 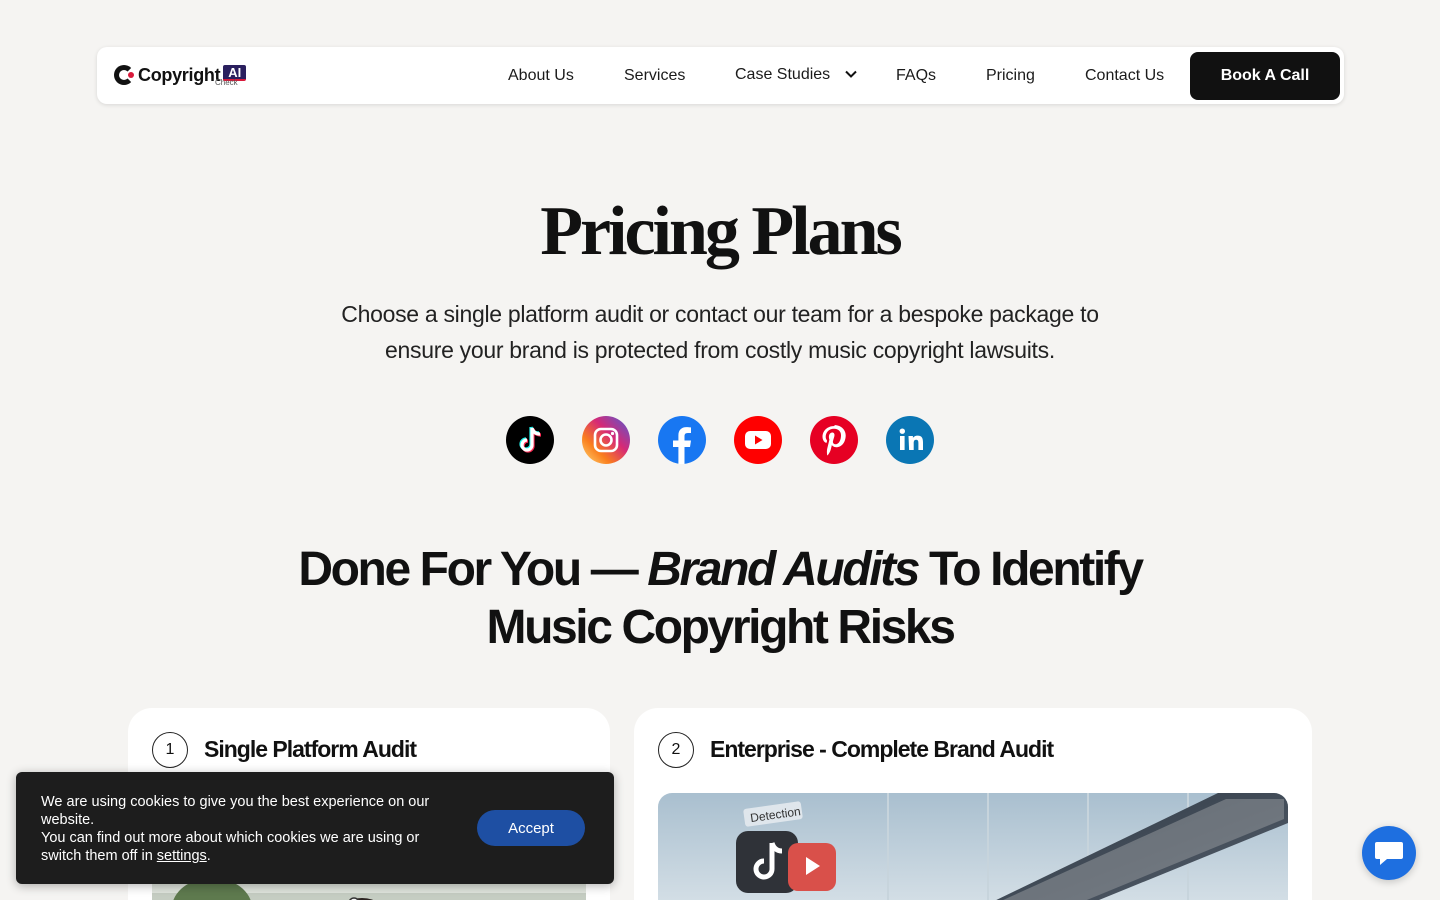 What do you see at coordinates (541, 76) in the screenshot?
I see `nav-about-us: About Us` at bounding box center [541, 76].